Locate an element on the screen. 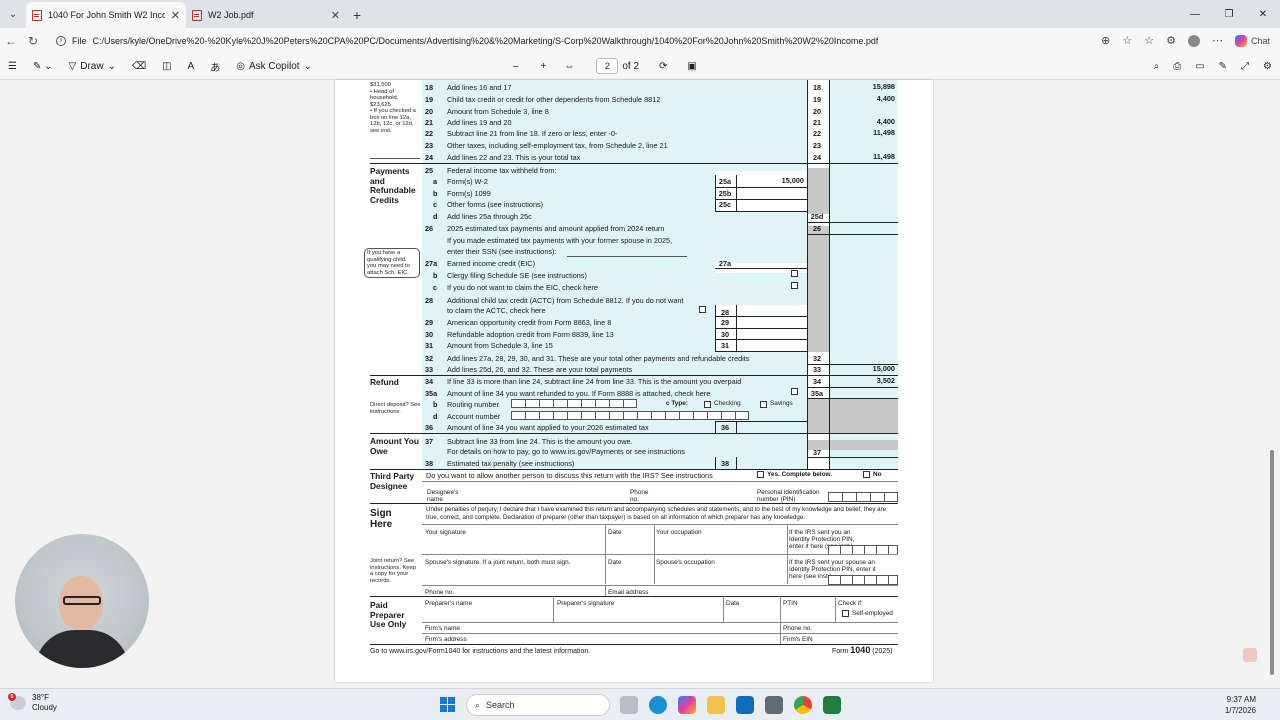  weather-widget: 5 38°F Cloudy is located at coordinates (32, 703).